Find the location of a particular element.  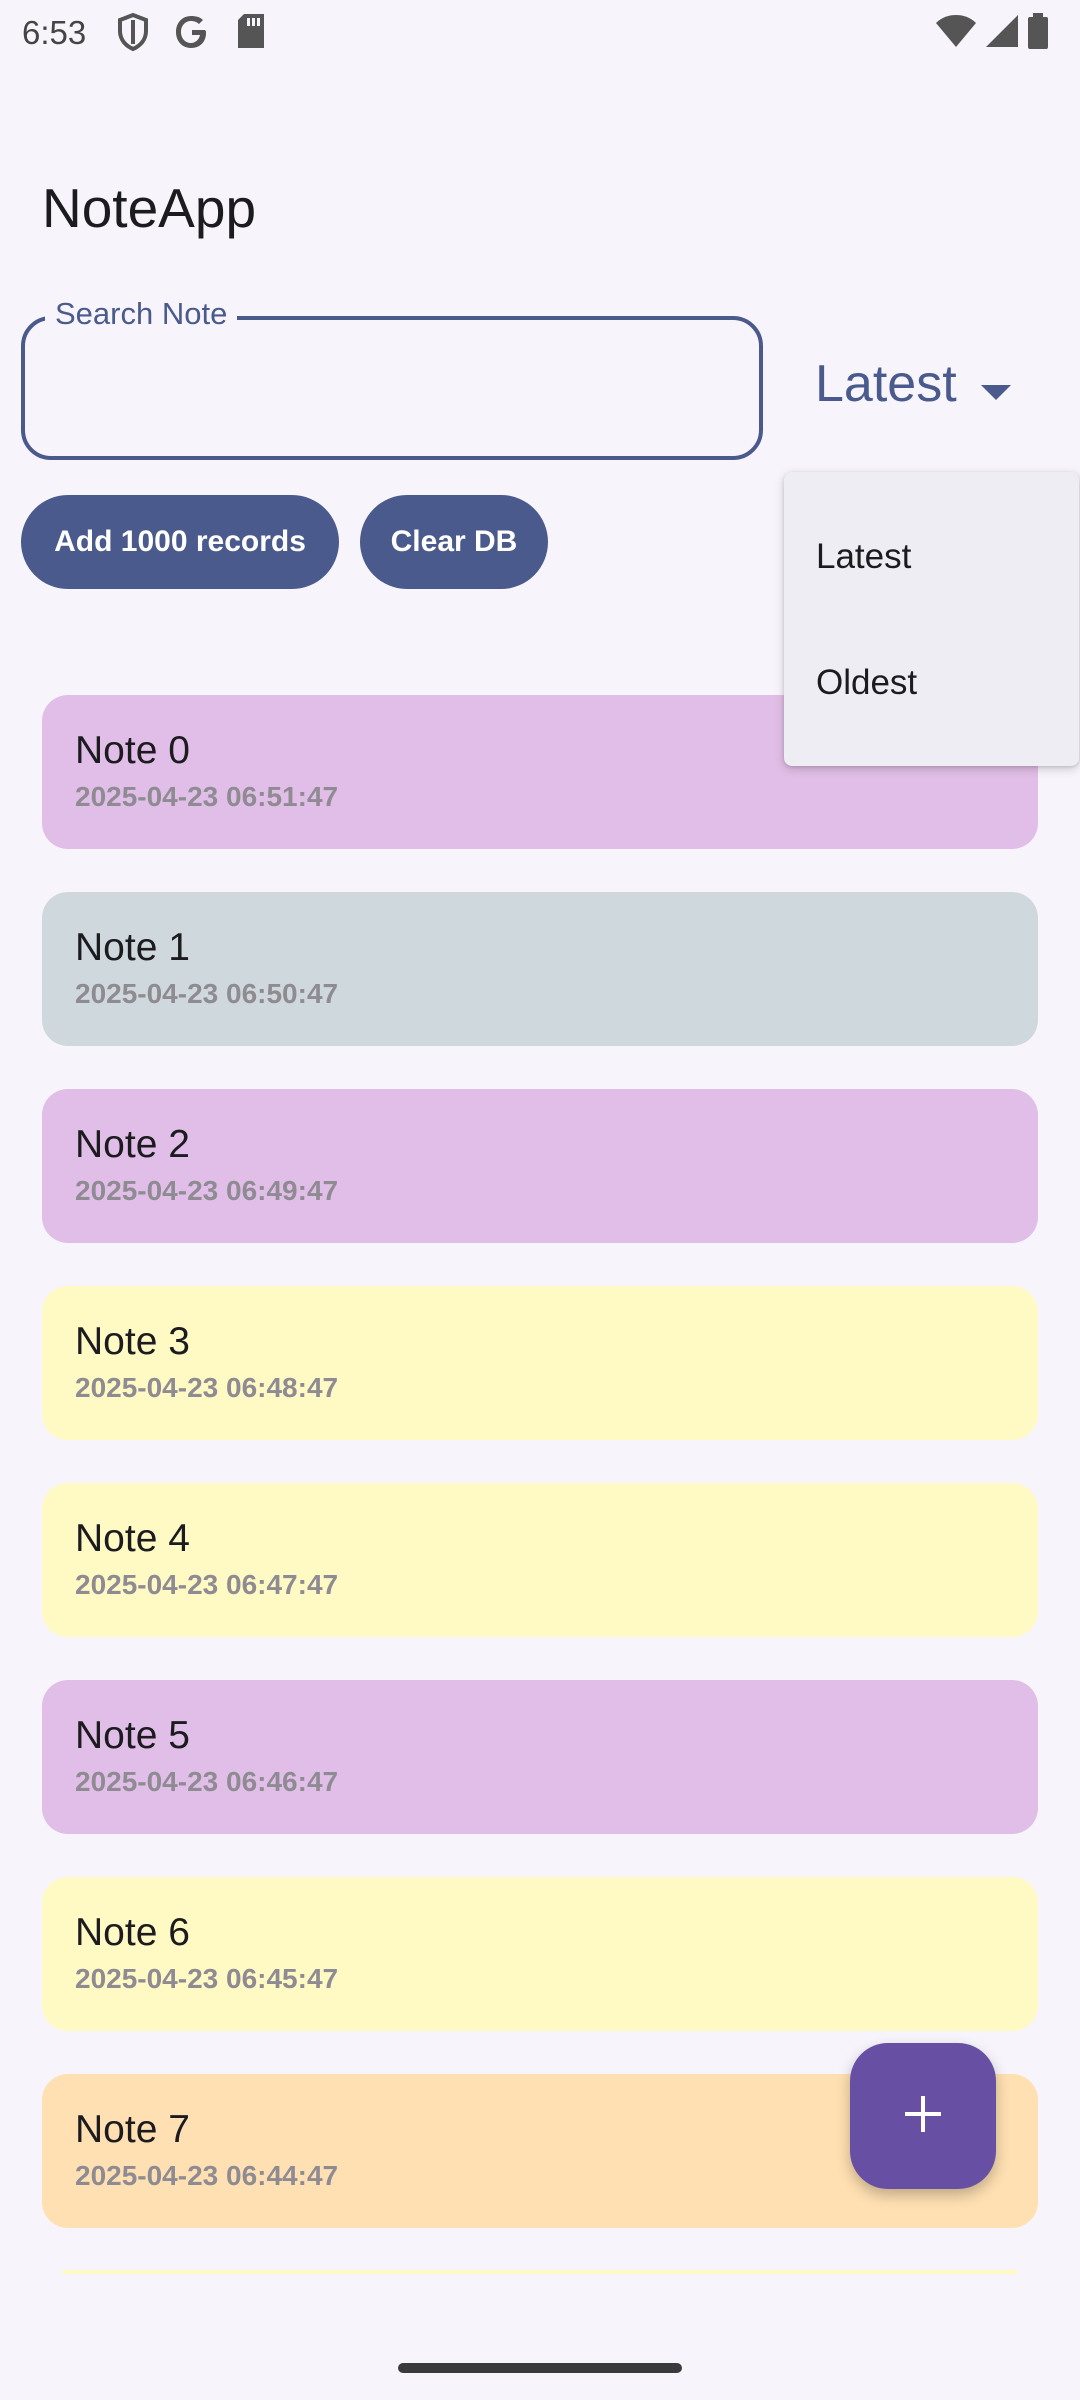

sort-selected-value: Latest is located at coordinates (886, 384).